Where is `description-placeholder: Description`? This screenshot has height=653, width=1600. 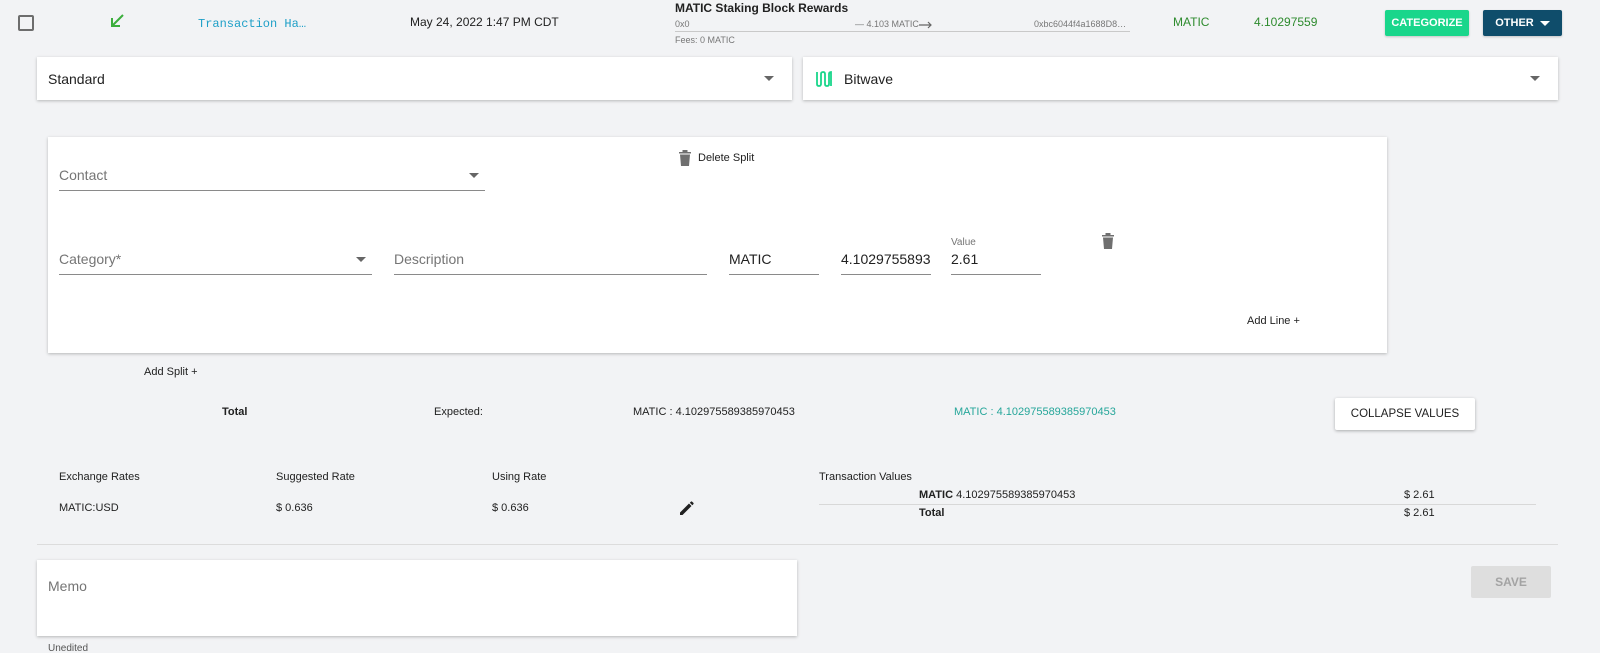
description-placeholder: Description is located at coordinates (429, 259).